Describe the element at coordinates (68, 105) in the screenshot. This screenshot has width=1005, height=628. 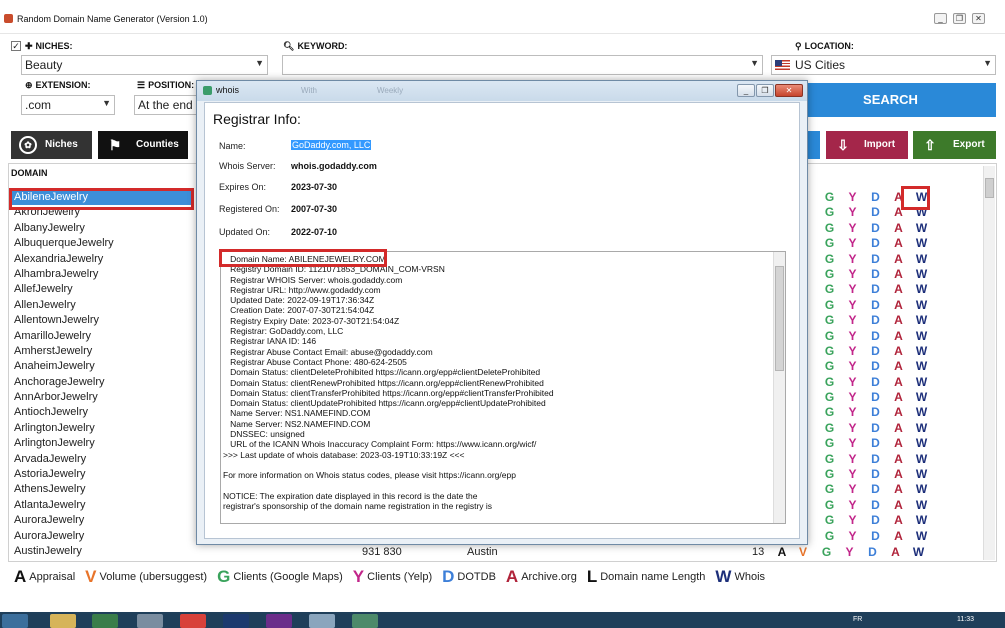
I see `extension-select: .com ▼` at that location.